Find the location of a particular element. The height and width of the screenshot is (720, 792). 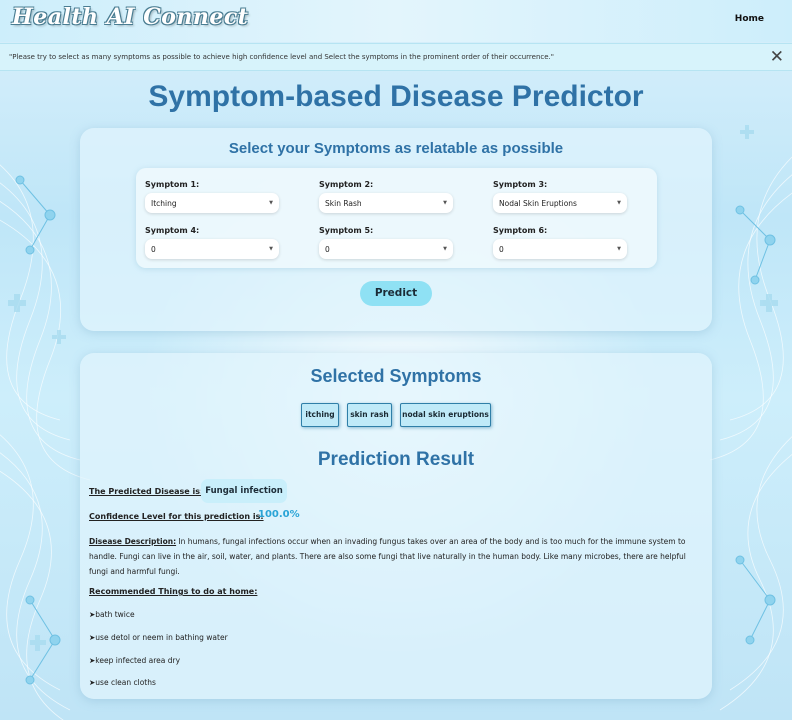

symptom-2-label: Symptom 2: is located at coordinates (346, 184).